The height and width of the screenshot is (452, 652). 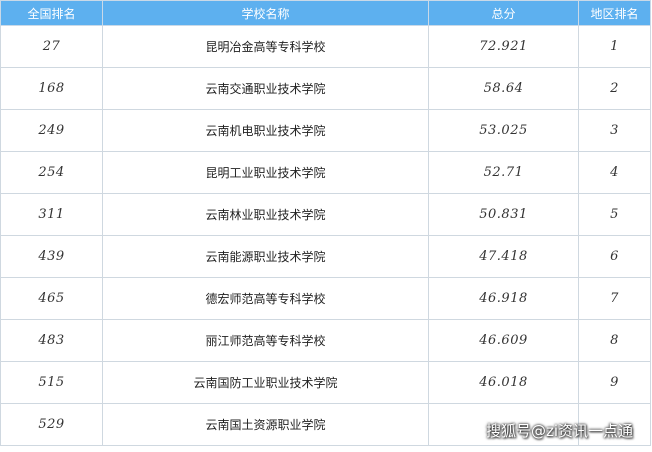 I want to click on school-name-cell: 昆明工业职业技术学院, so click(x=265, y=172).